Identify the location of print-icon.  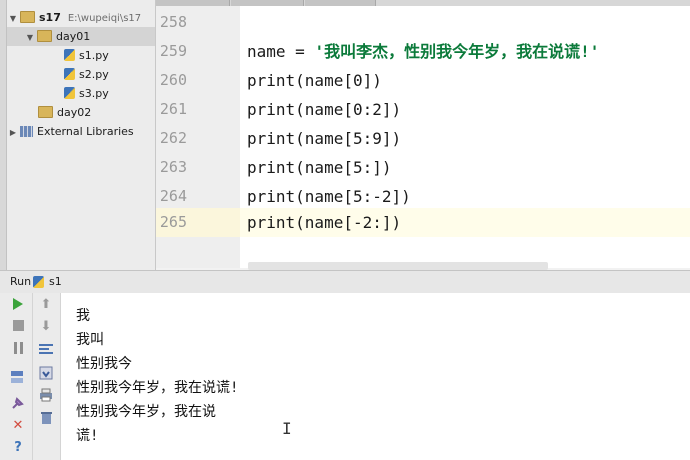
(46, 395).